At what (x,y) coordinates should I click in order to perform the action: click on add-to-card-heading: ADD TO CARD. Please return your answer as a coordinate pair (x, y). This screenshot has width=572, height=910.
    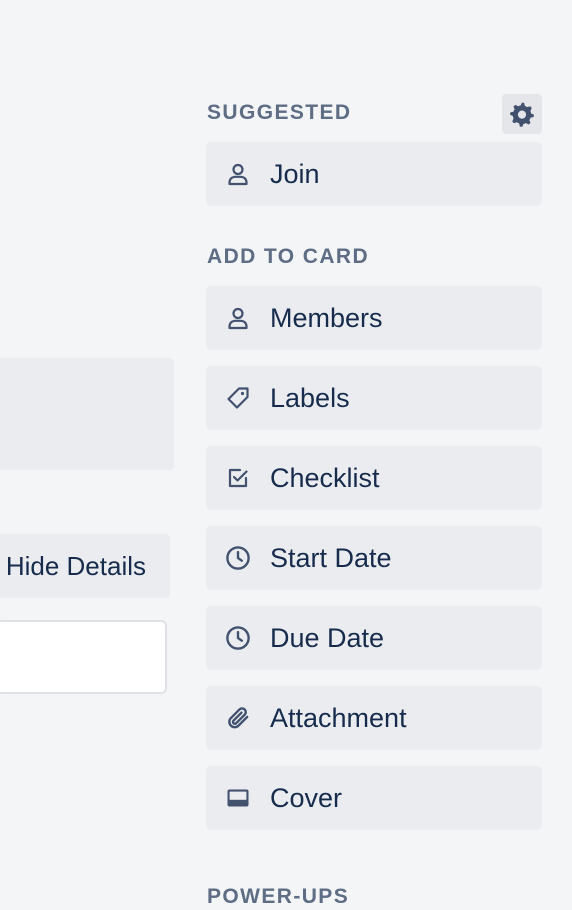
    Looking at the image, I should click on (288, 256).